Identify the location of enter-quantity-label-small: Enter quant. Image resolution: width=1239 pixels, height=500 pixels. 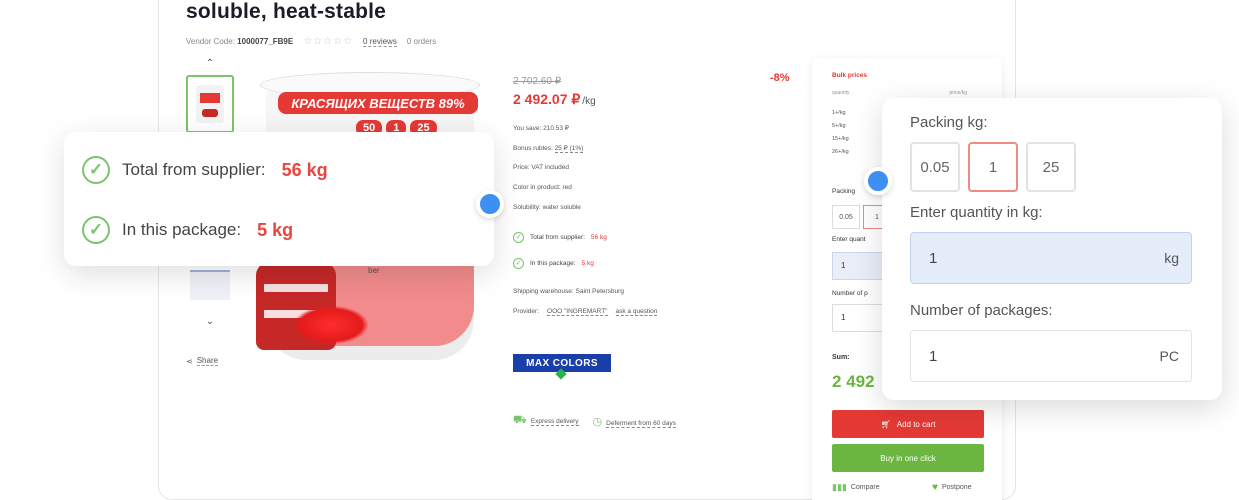
(849, 239).